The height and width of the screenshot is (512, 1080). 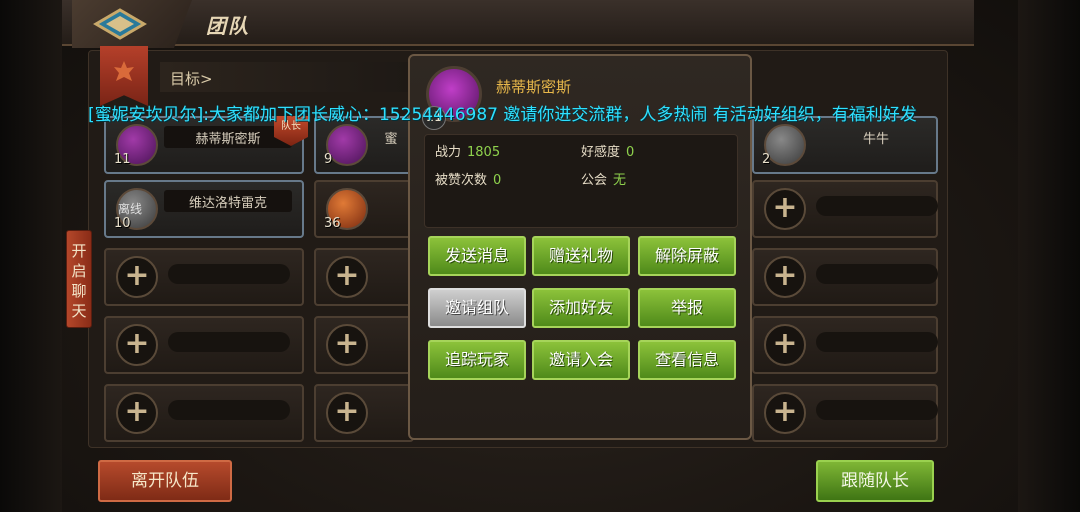 I want to click on title-bar, so click(x=518, y=23).